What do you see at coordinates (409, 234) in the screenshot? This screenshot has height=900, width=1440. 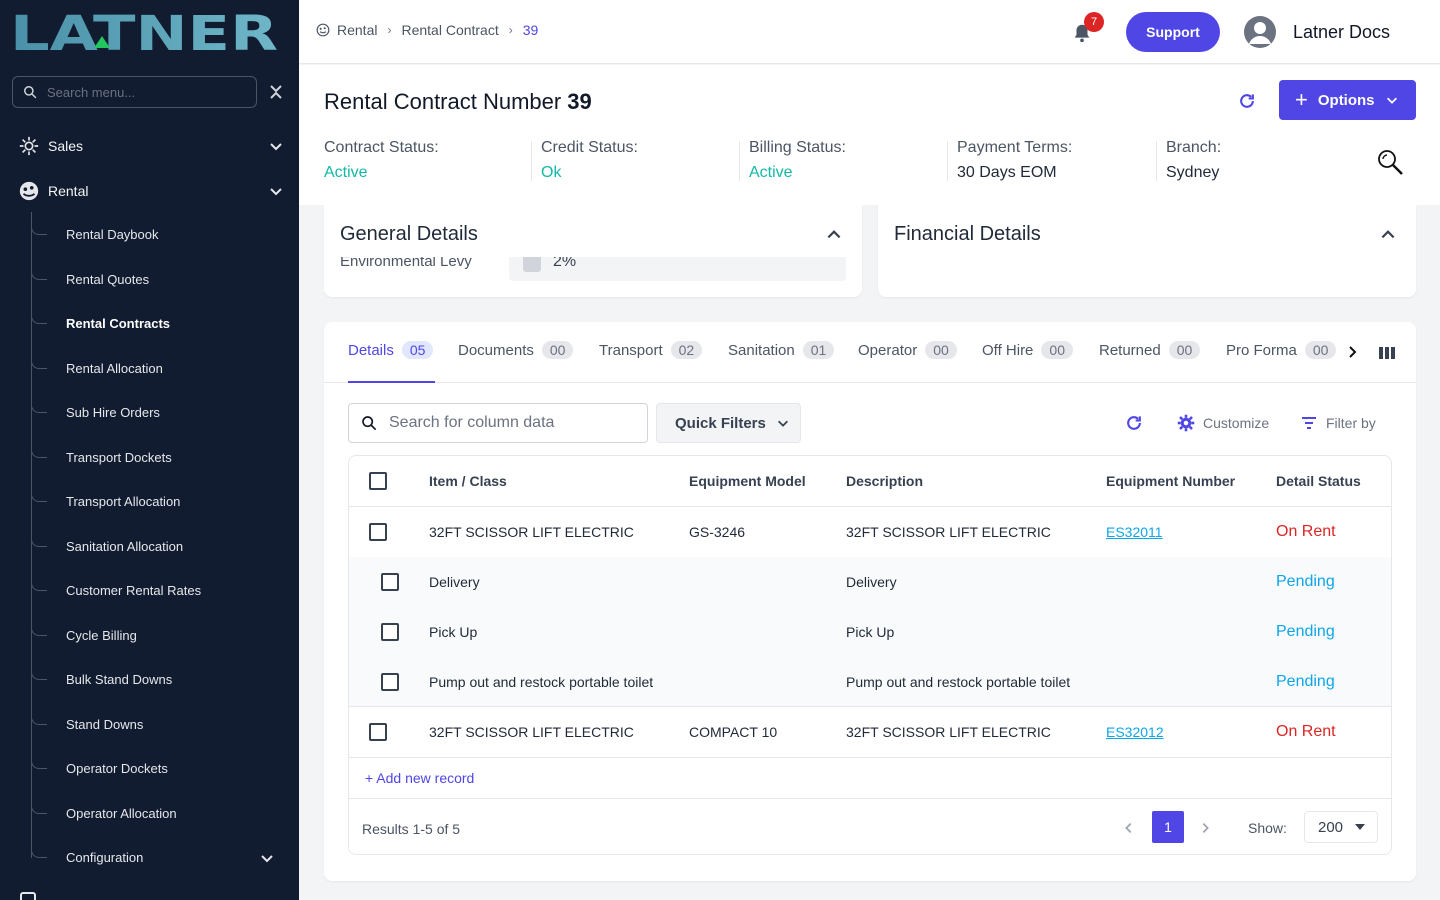 I see `general-details-title: General Details` at bounding box center [409, 234].